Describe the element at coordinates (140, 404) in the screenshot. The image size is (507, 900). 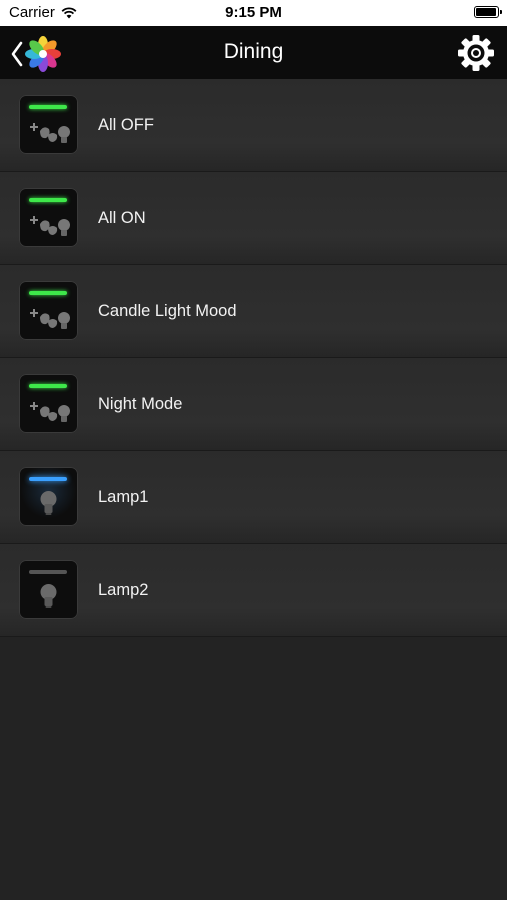
I see `scene-label: Night Mode` at that location.